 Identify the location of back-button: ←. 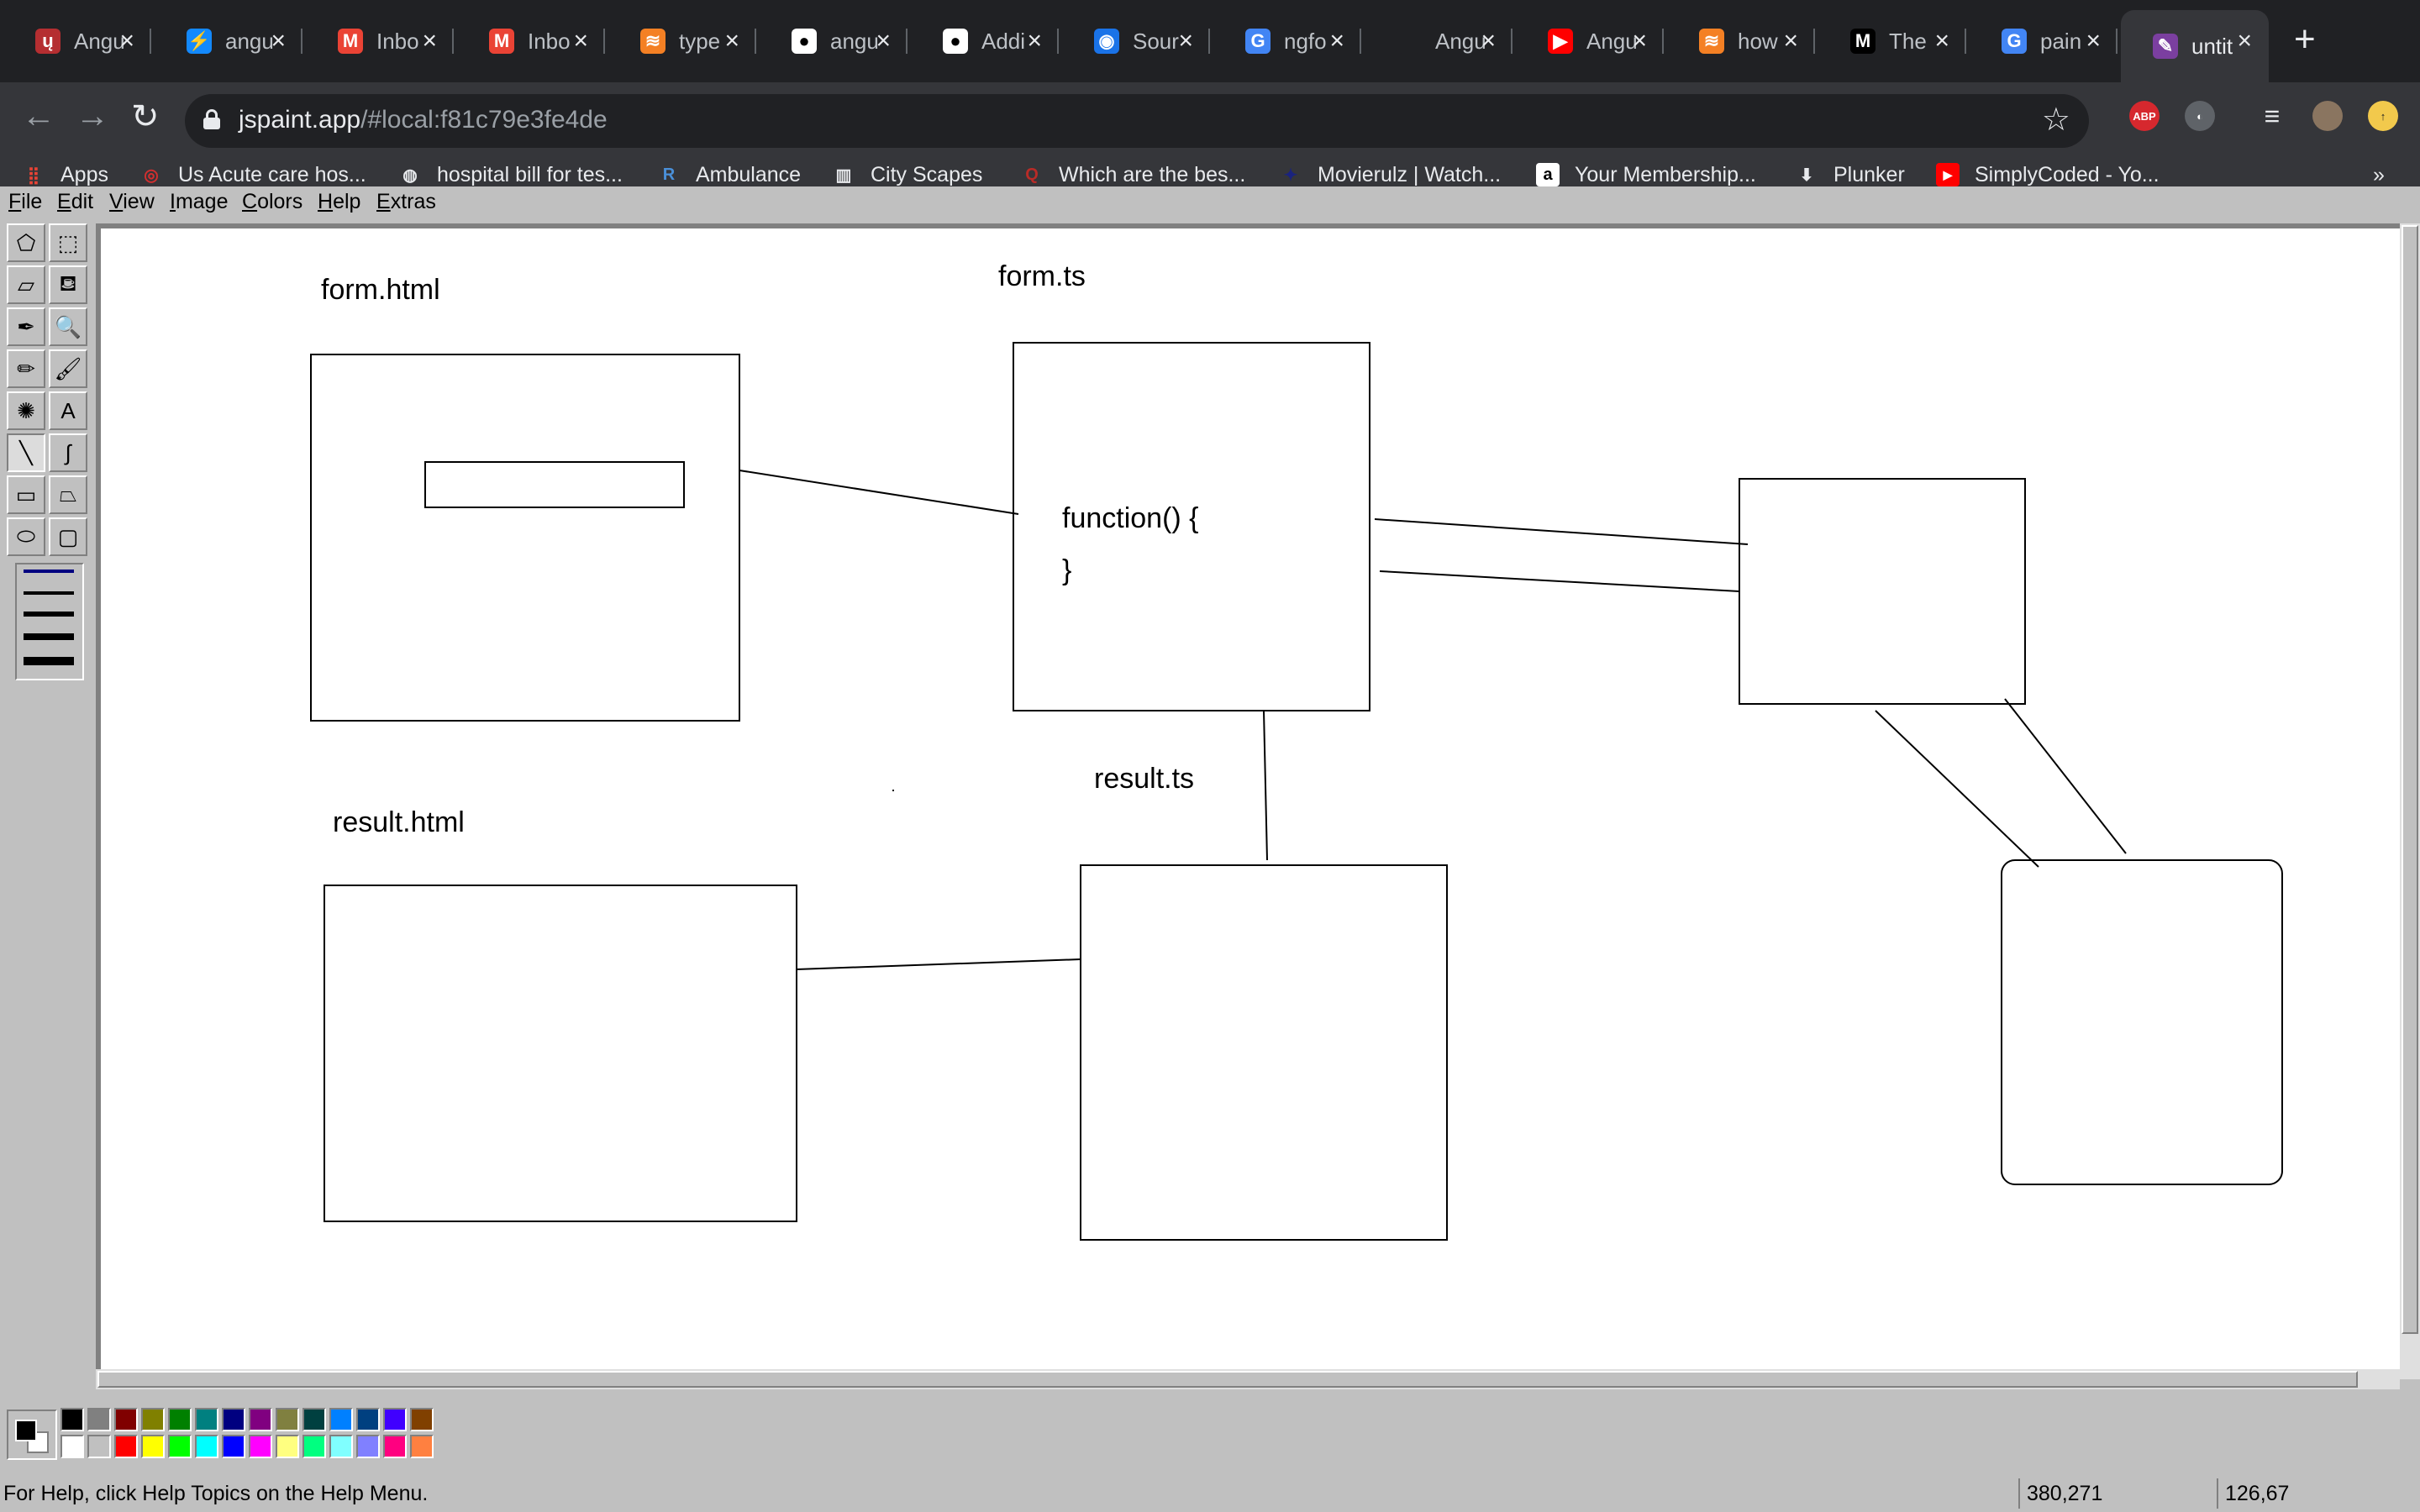
(38, 116).